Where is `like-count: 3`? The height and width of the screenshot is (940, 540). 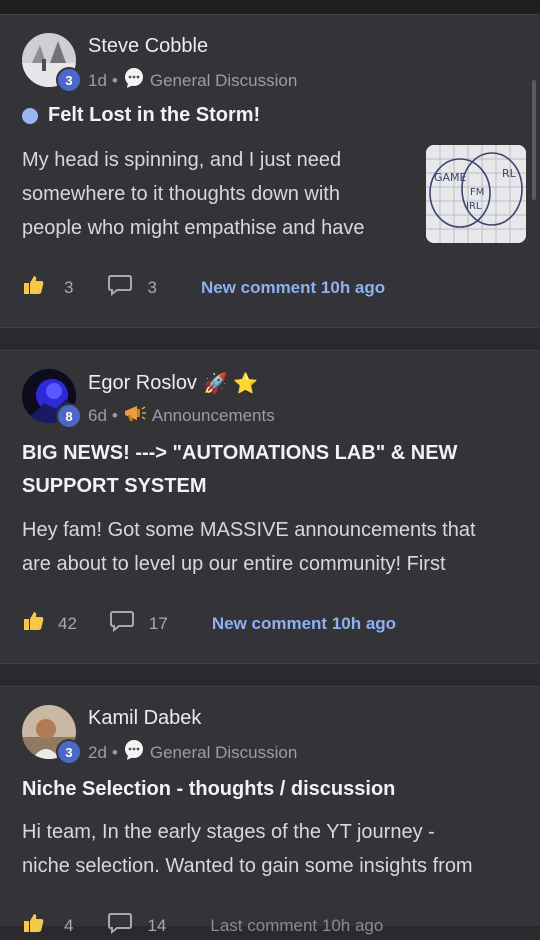 like-count: 3 is located at coordinates (69, 287).